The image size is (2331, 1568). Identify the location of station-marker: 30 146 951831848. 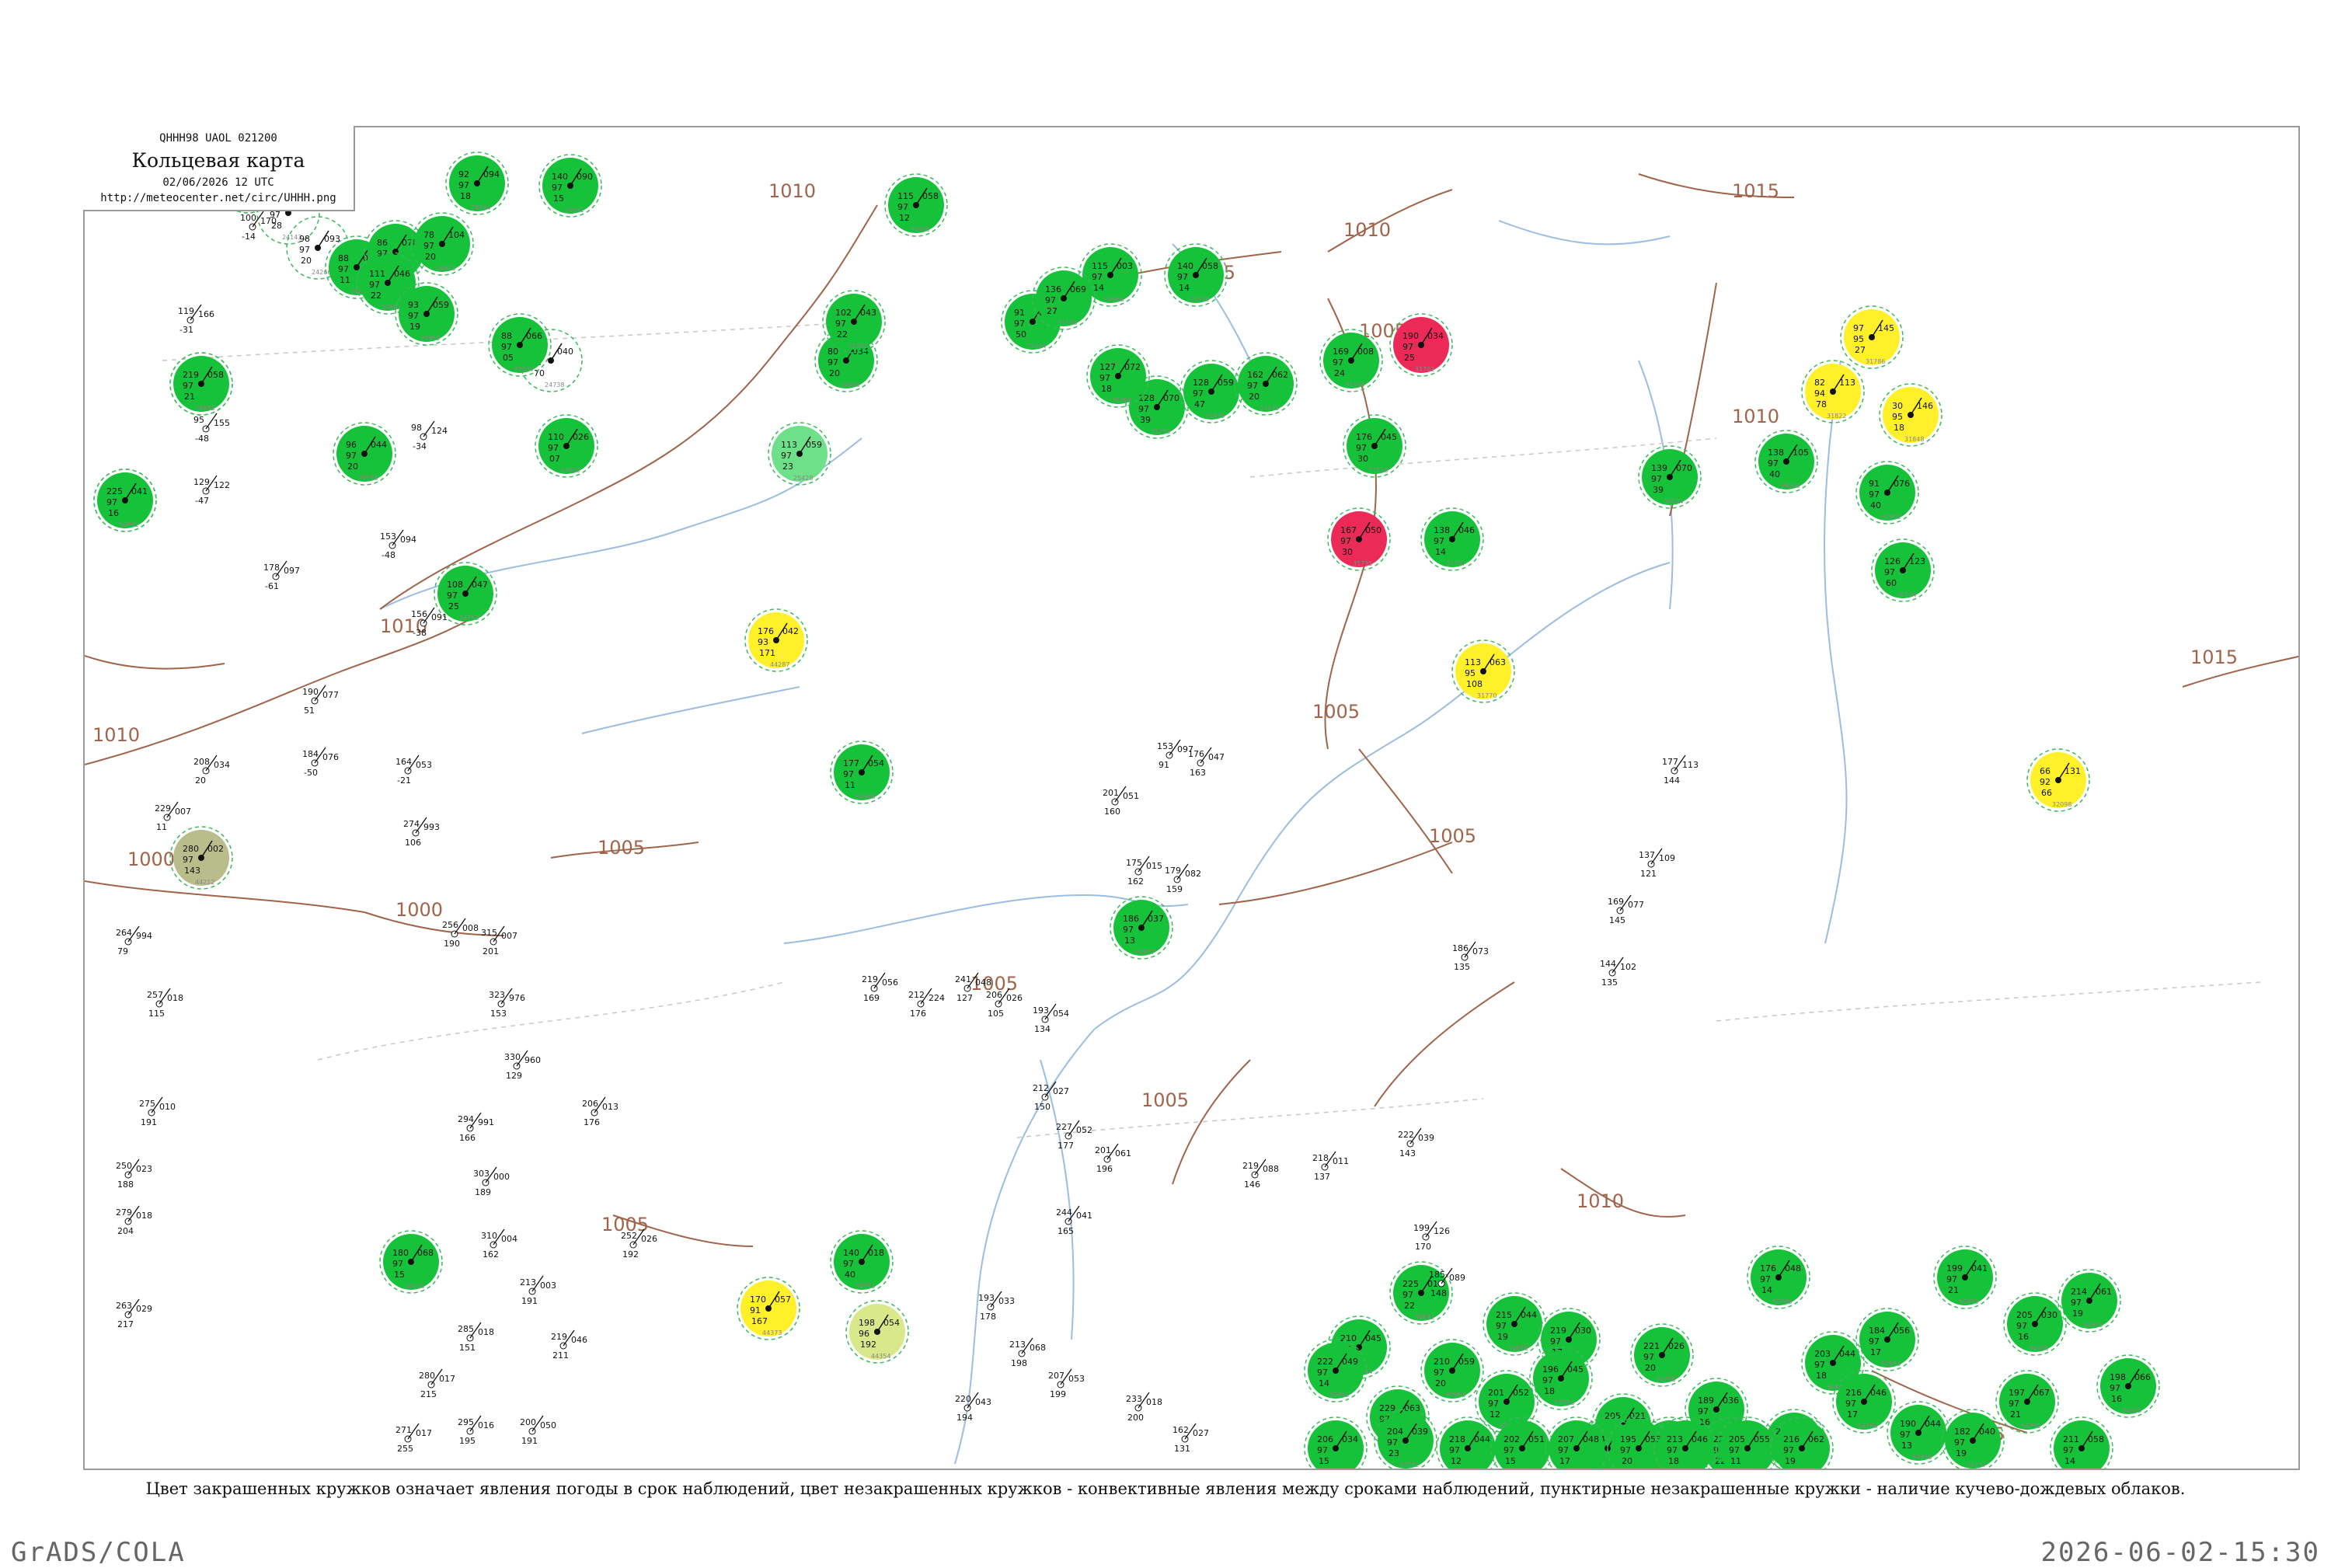
(1910, 415).